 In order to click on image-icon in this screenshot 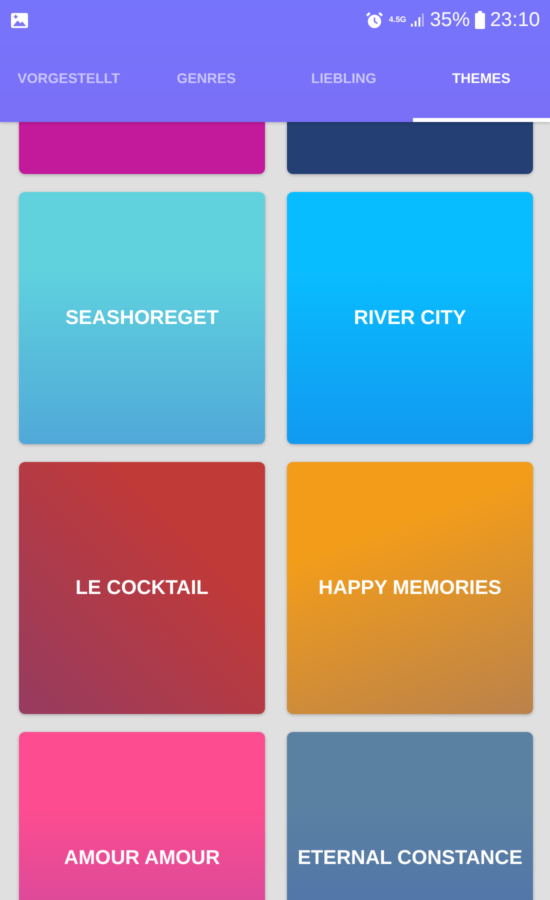, I will do `click(19, 20)`.